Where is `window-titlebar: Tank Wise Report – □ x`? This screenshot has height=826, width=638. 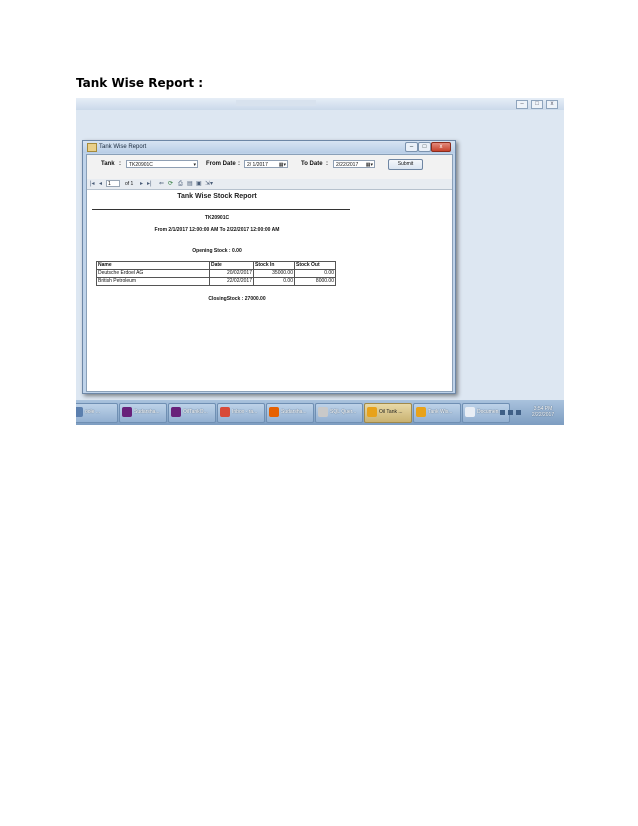
window-titlebar: Tank Wise Report – □ x is located at coordinates (269, 147).